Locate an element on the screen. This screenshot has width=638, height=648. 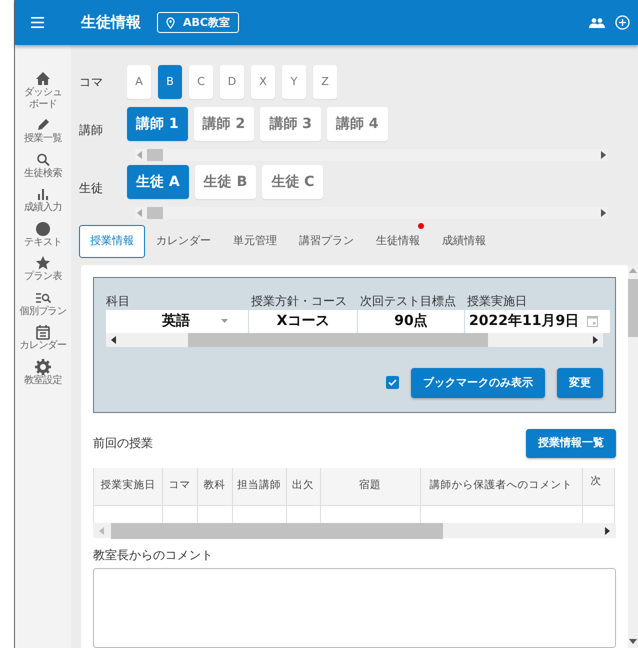
row-label: 生徒 is located at coordinates (91, 188).